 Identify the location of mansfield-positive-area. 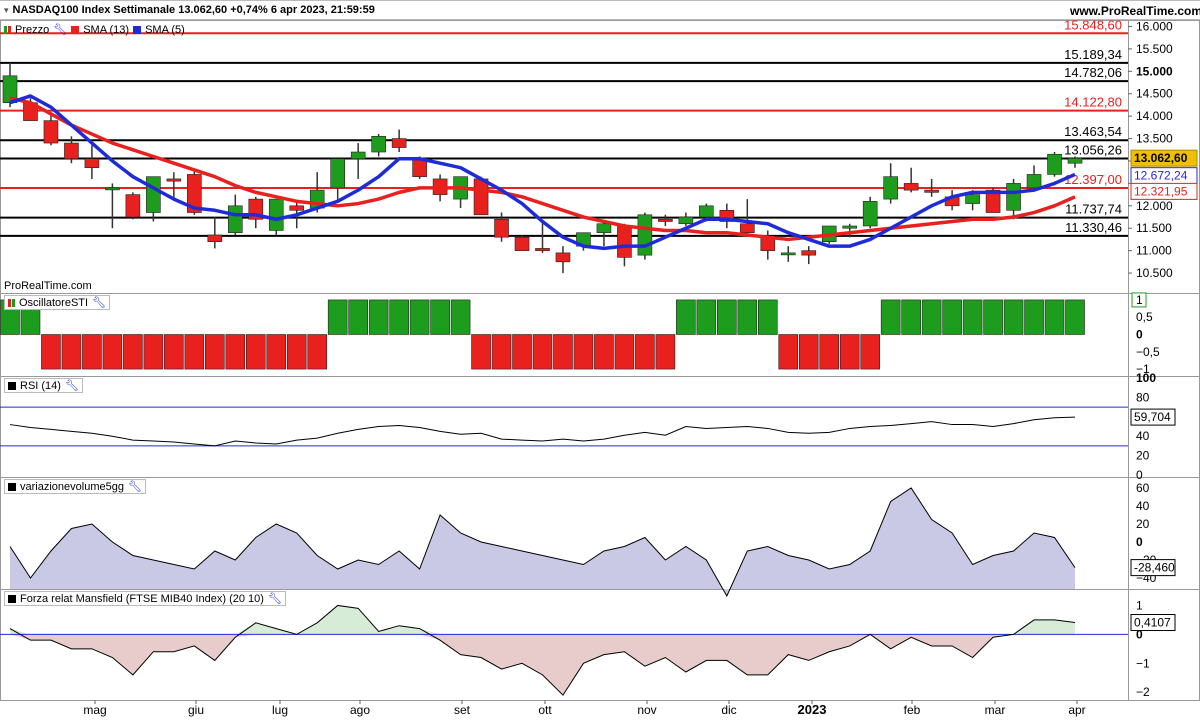
(542, 620).